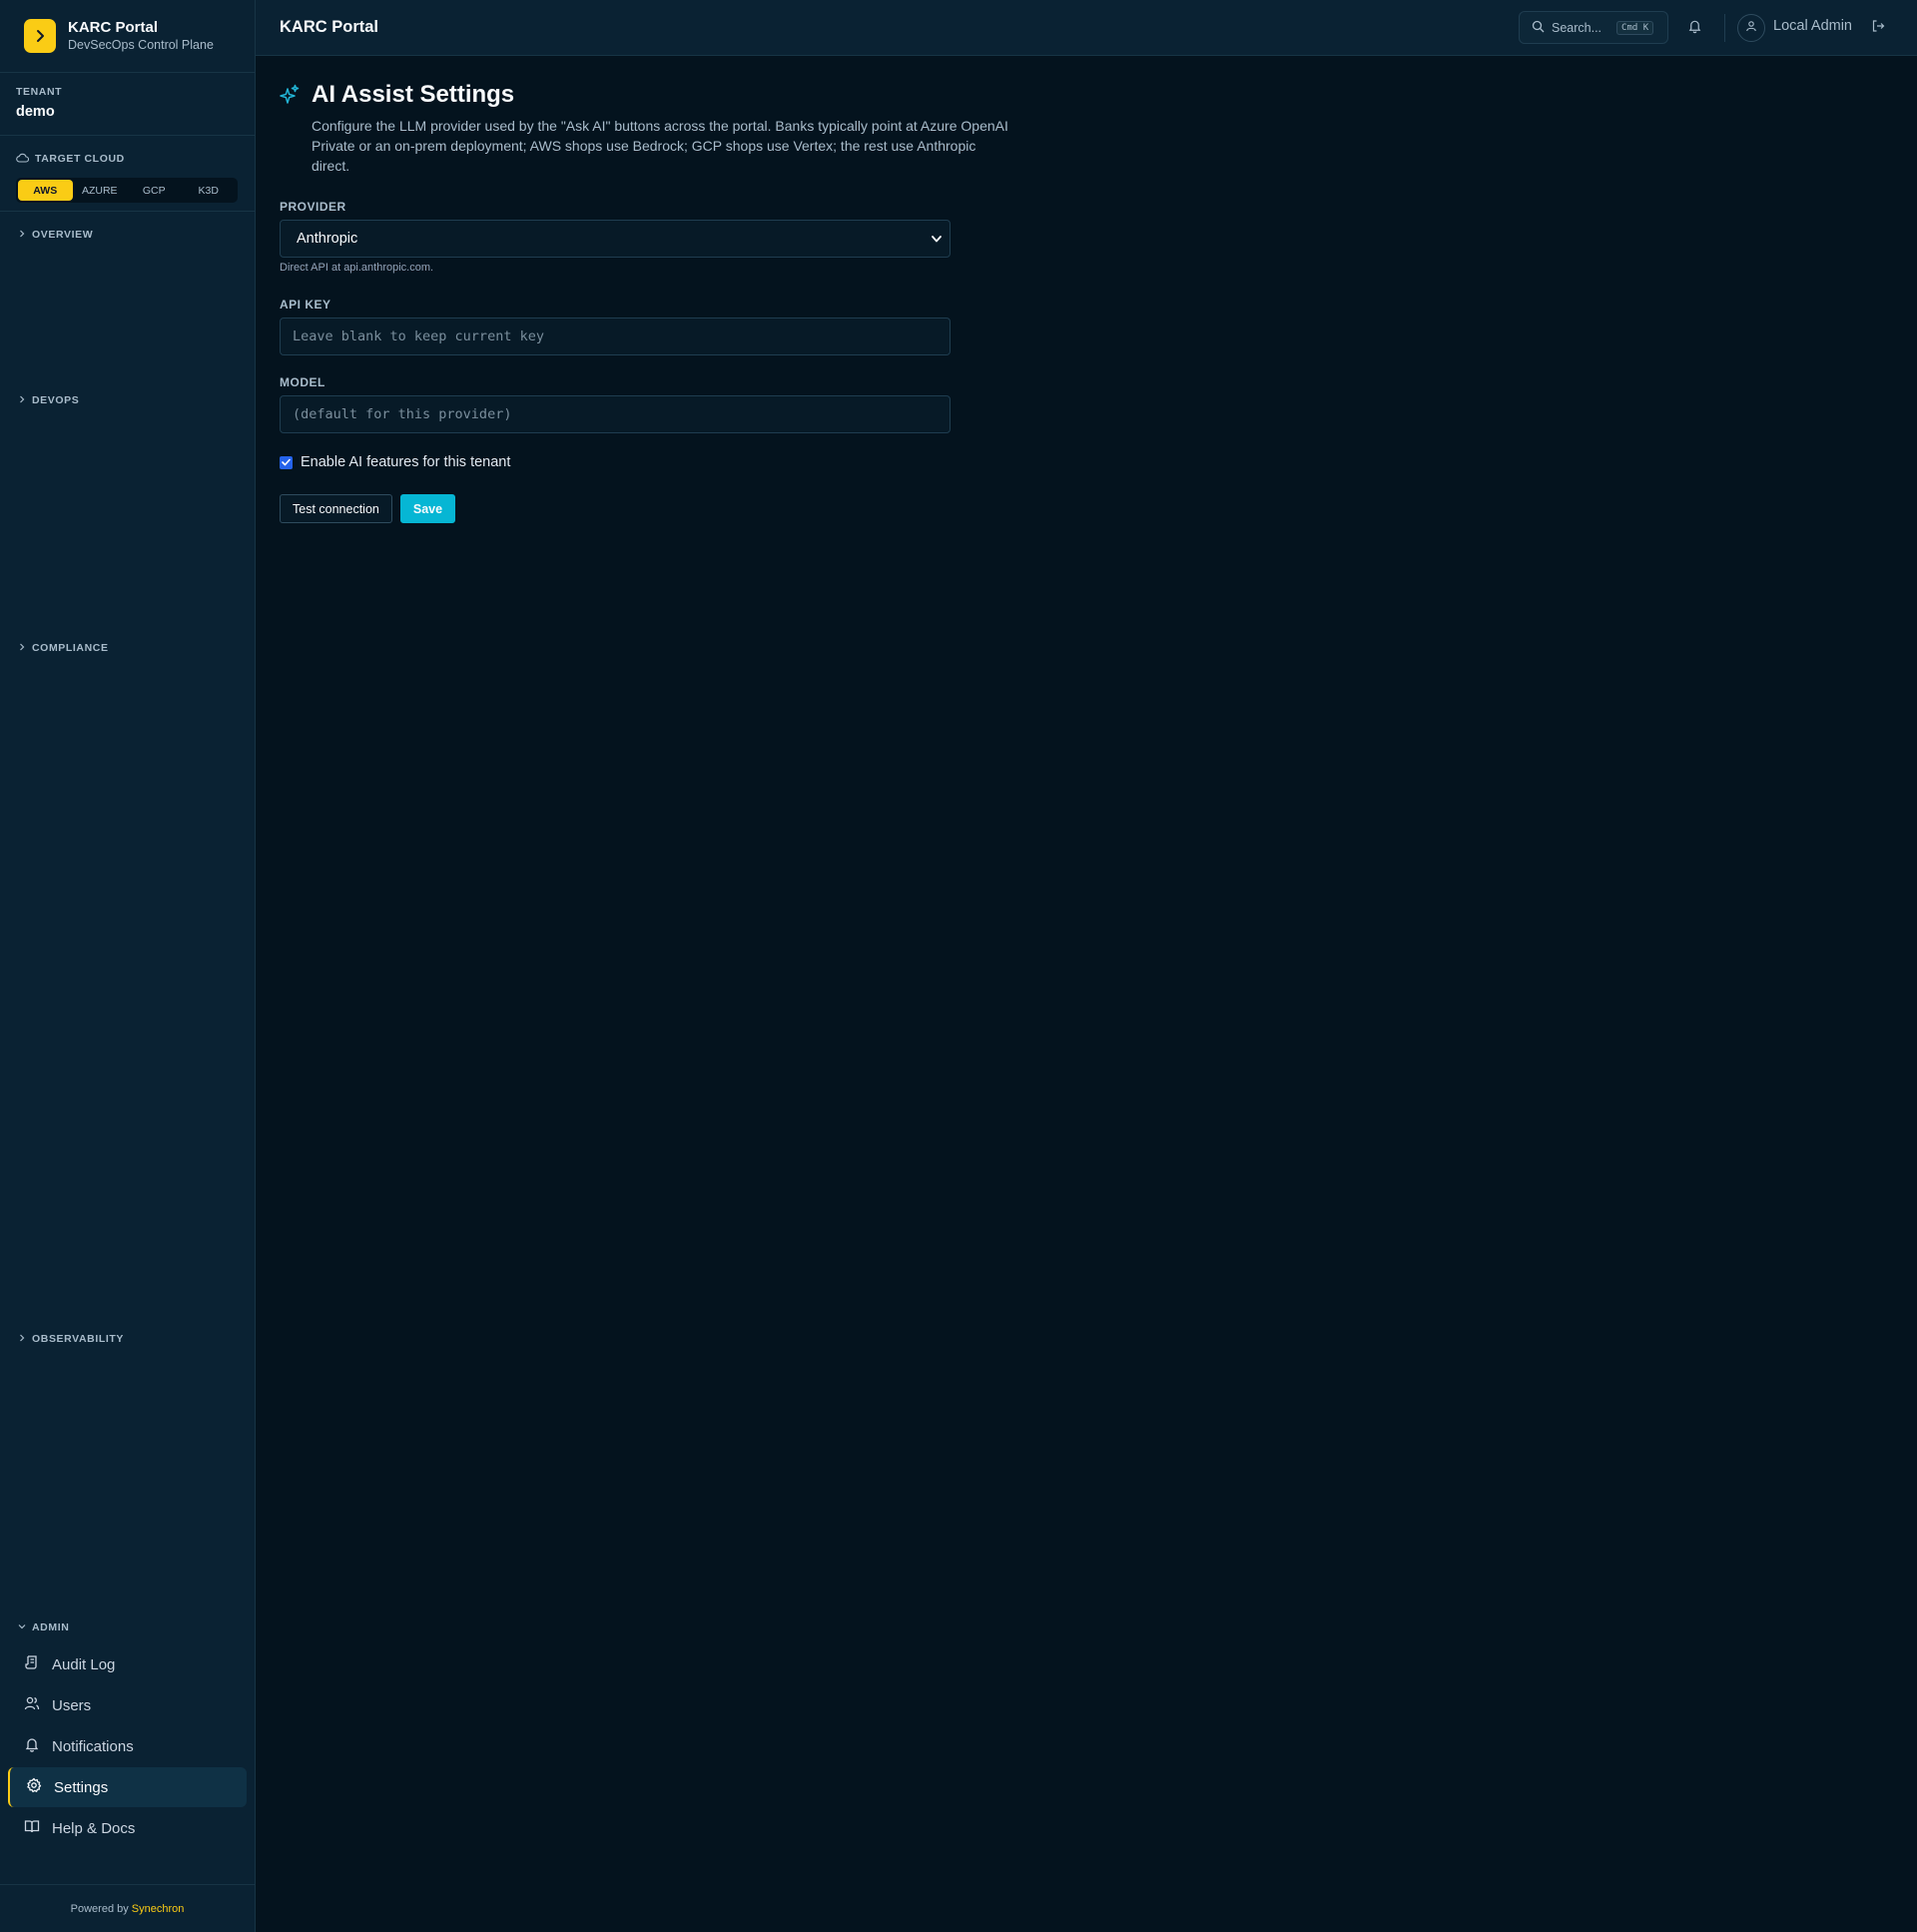 The height and width of the screenshot is (1932, 1917). Describe the element at coordinates (78, 1339) in the screenshot. I see `nav-section-label: OBSERVABILITY` at that location.